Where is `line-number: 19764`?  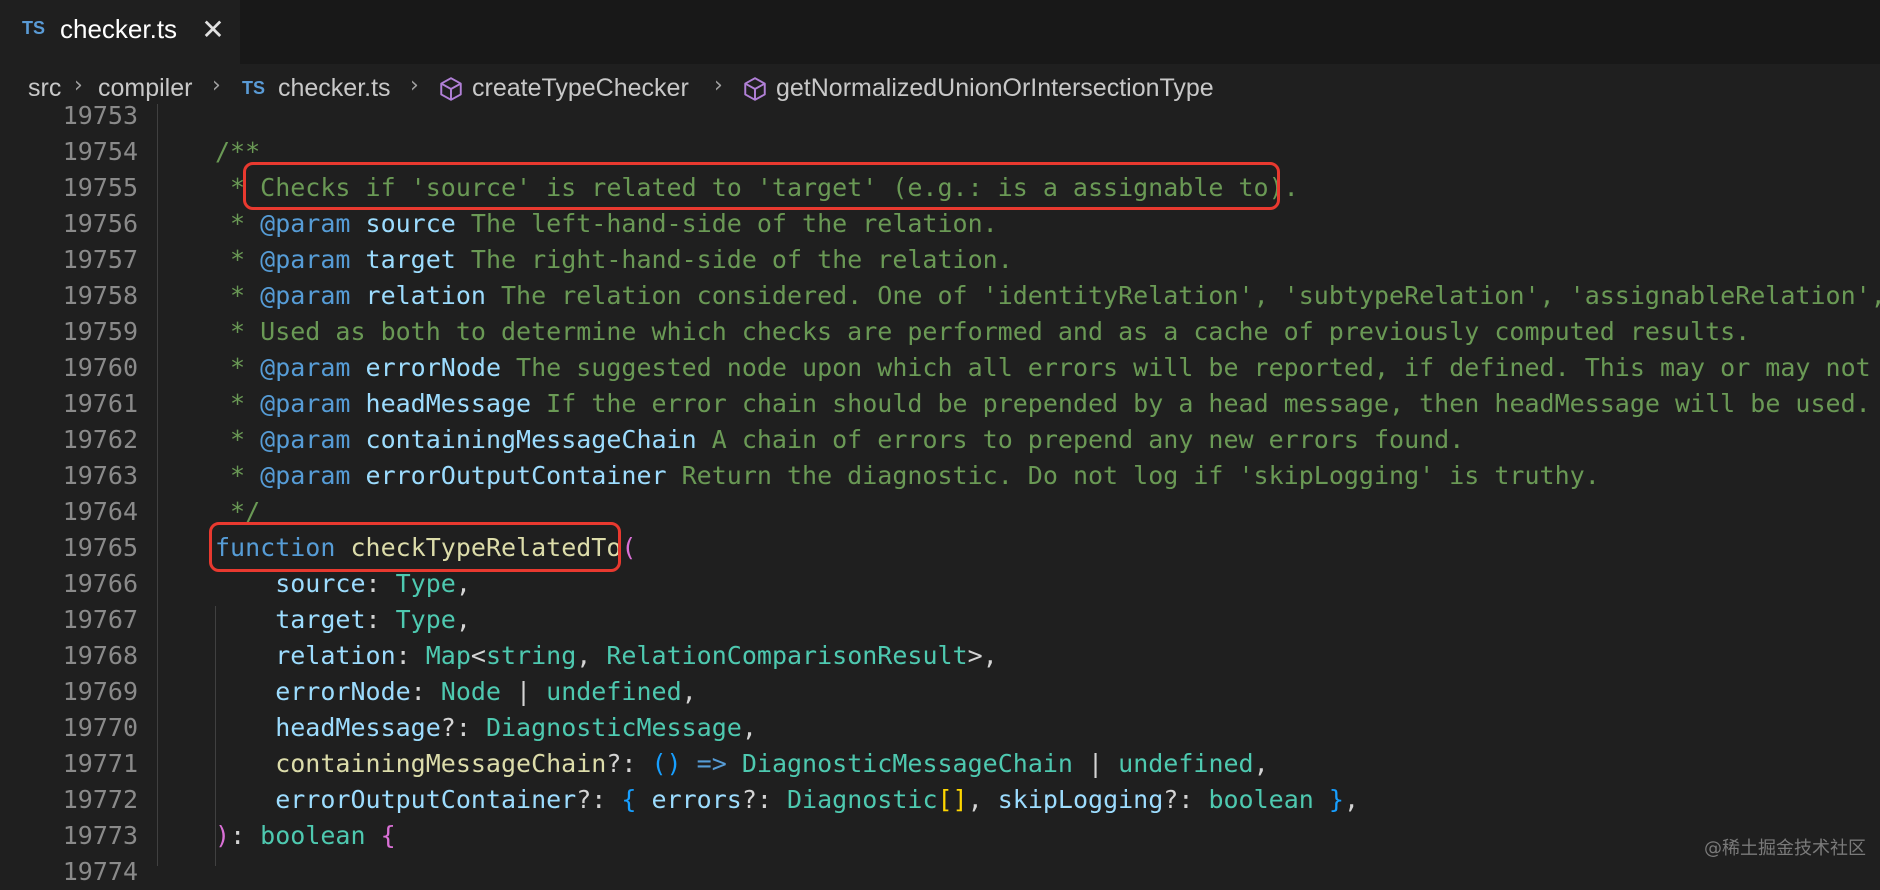 line-number: 19764 is located at coordinates (100, 511).